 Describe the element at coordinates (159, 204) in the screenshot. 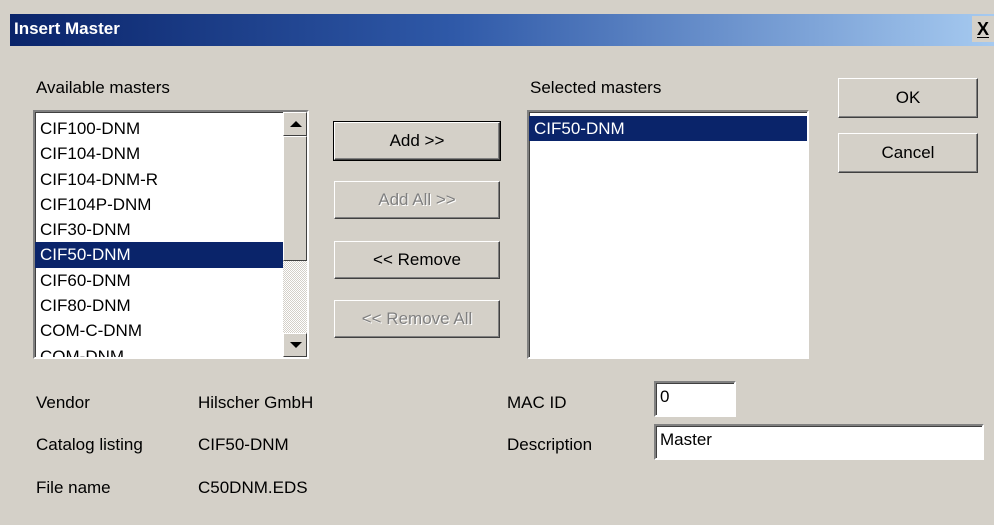

I see `list-item: CIF104P-DNM` at that location.